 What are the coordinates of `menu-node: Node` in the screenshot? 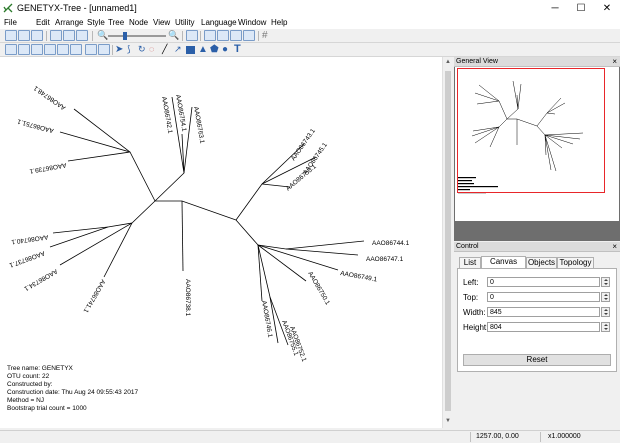 It's located at (138, 22).